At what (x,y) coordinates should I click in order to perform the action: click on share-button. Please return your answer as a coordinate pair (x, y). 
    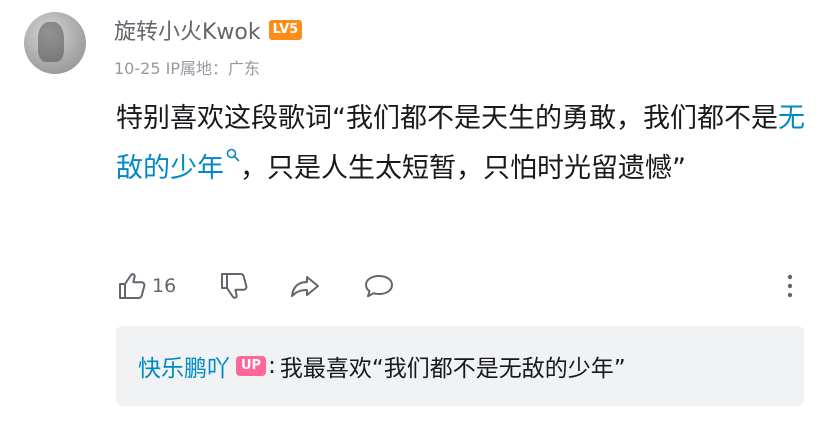
    Looking at the image, I should click on (305, 286).